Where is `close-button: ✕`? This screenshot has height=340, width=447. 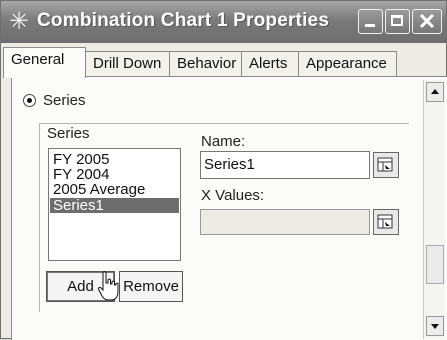 close-button: ✕ is located at coordinates (427, 21).